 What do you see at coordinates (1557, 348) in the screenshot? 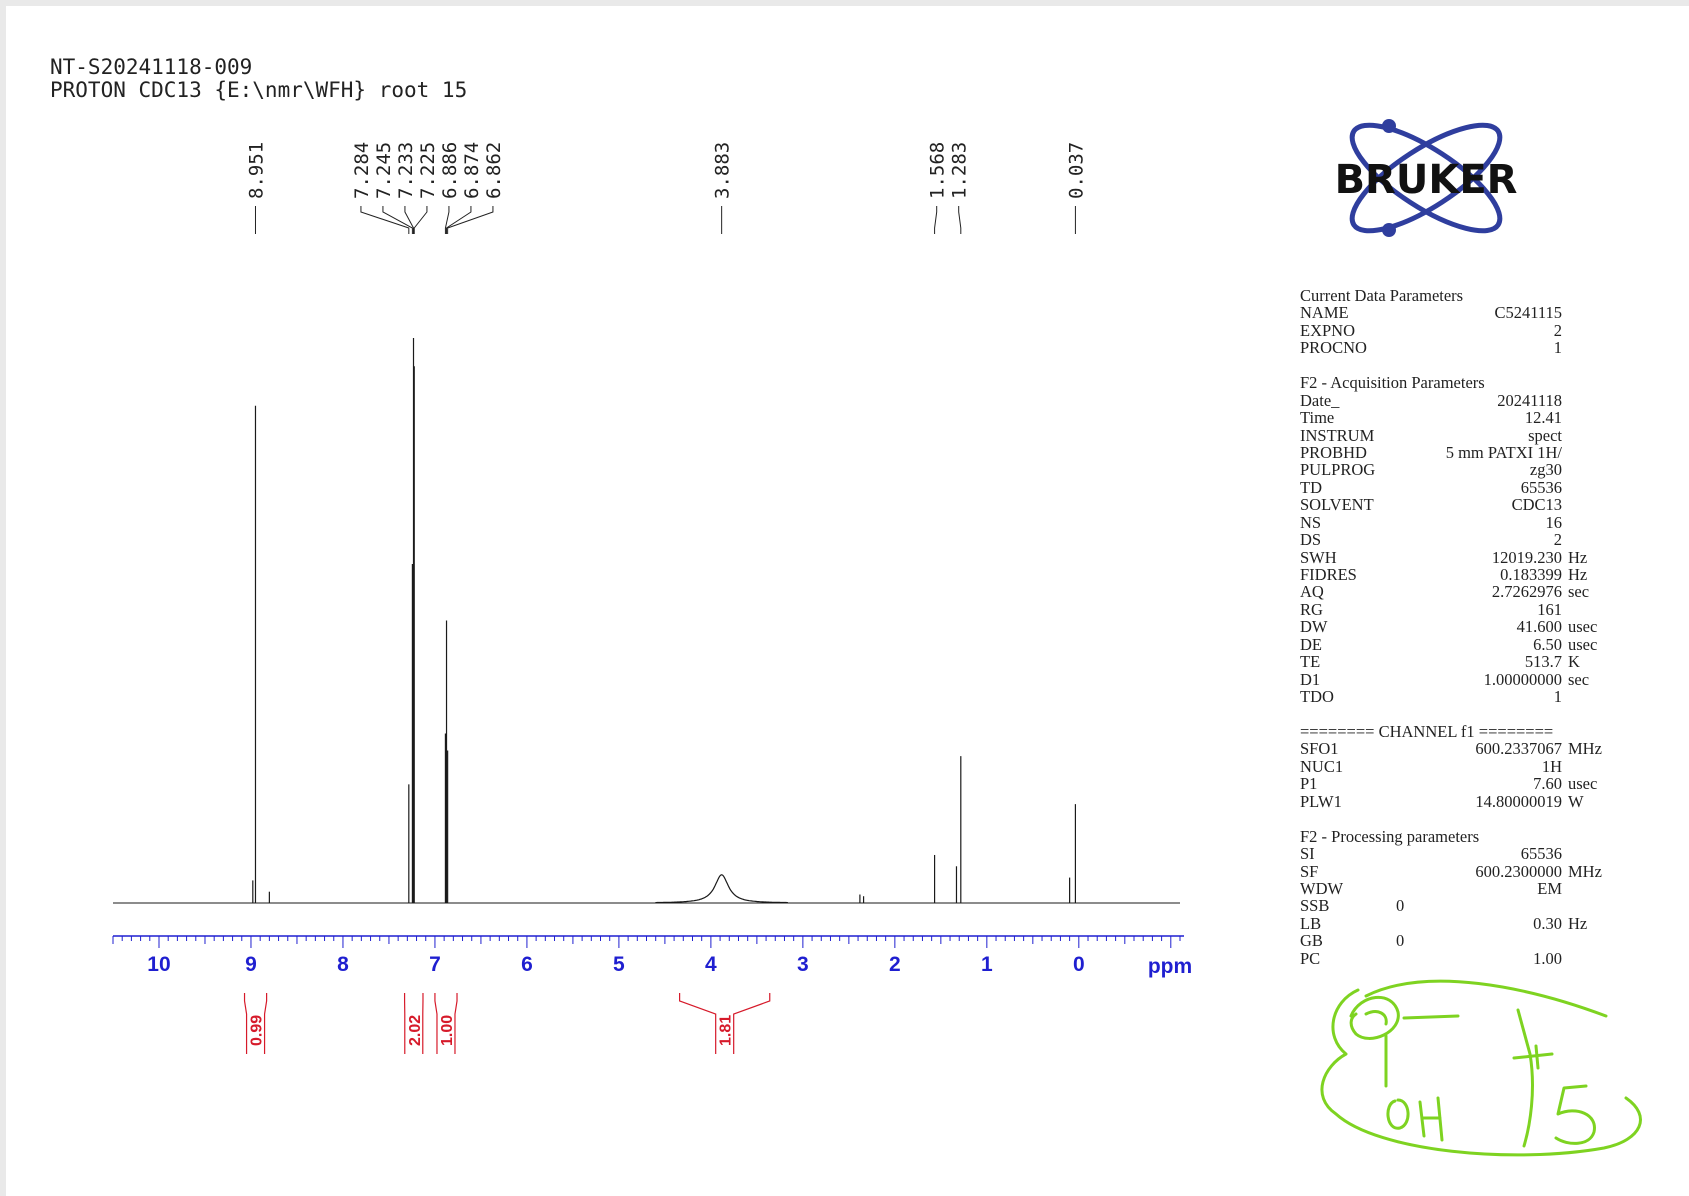
I see `parameter-value: 1` at bounding box center [1557, 348].